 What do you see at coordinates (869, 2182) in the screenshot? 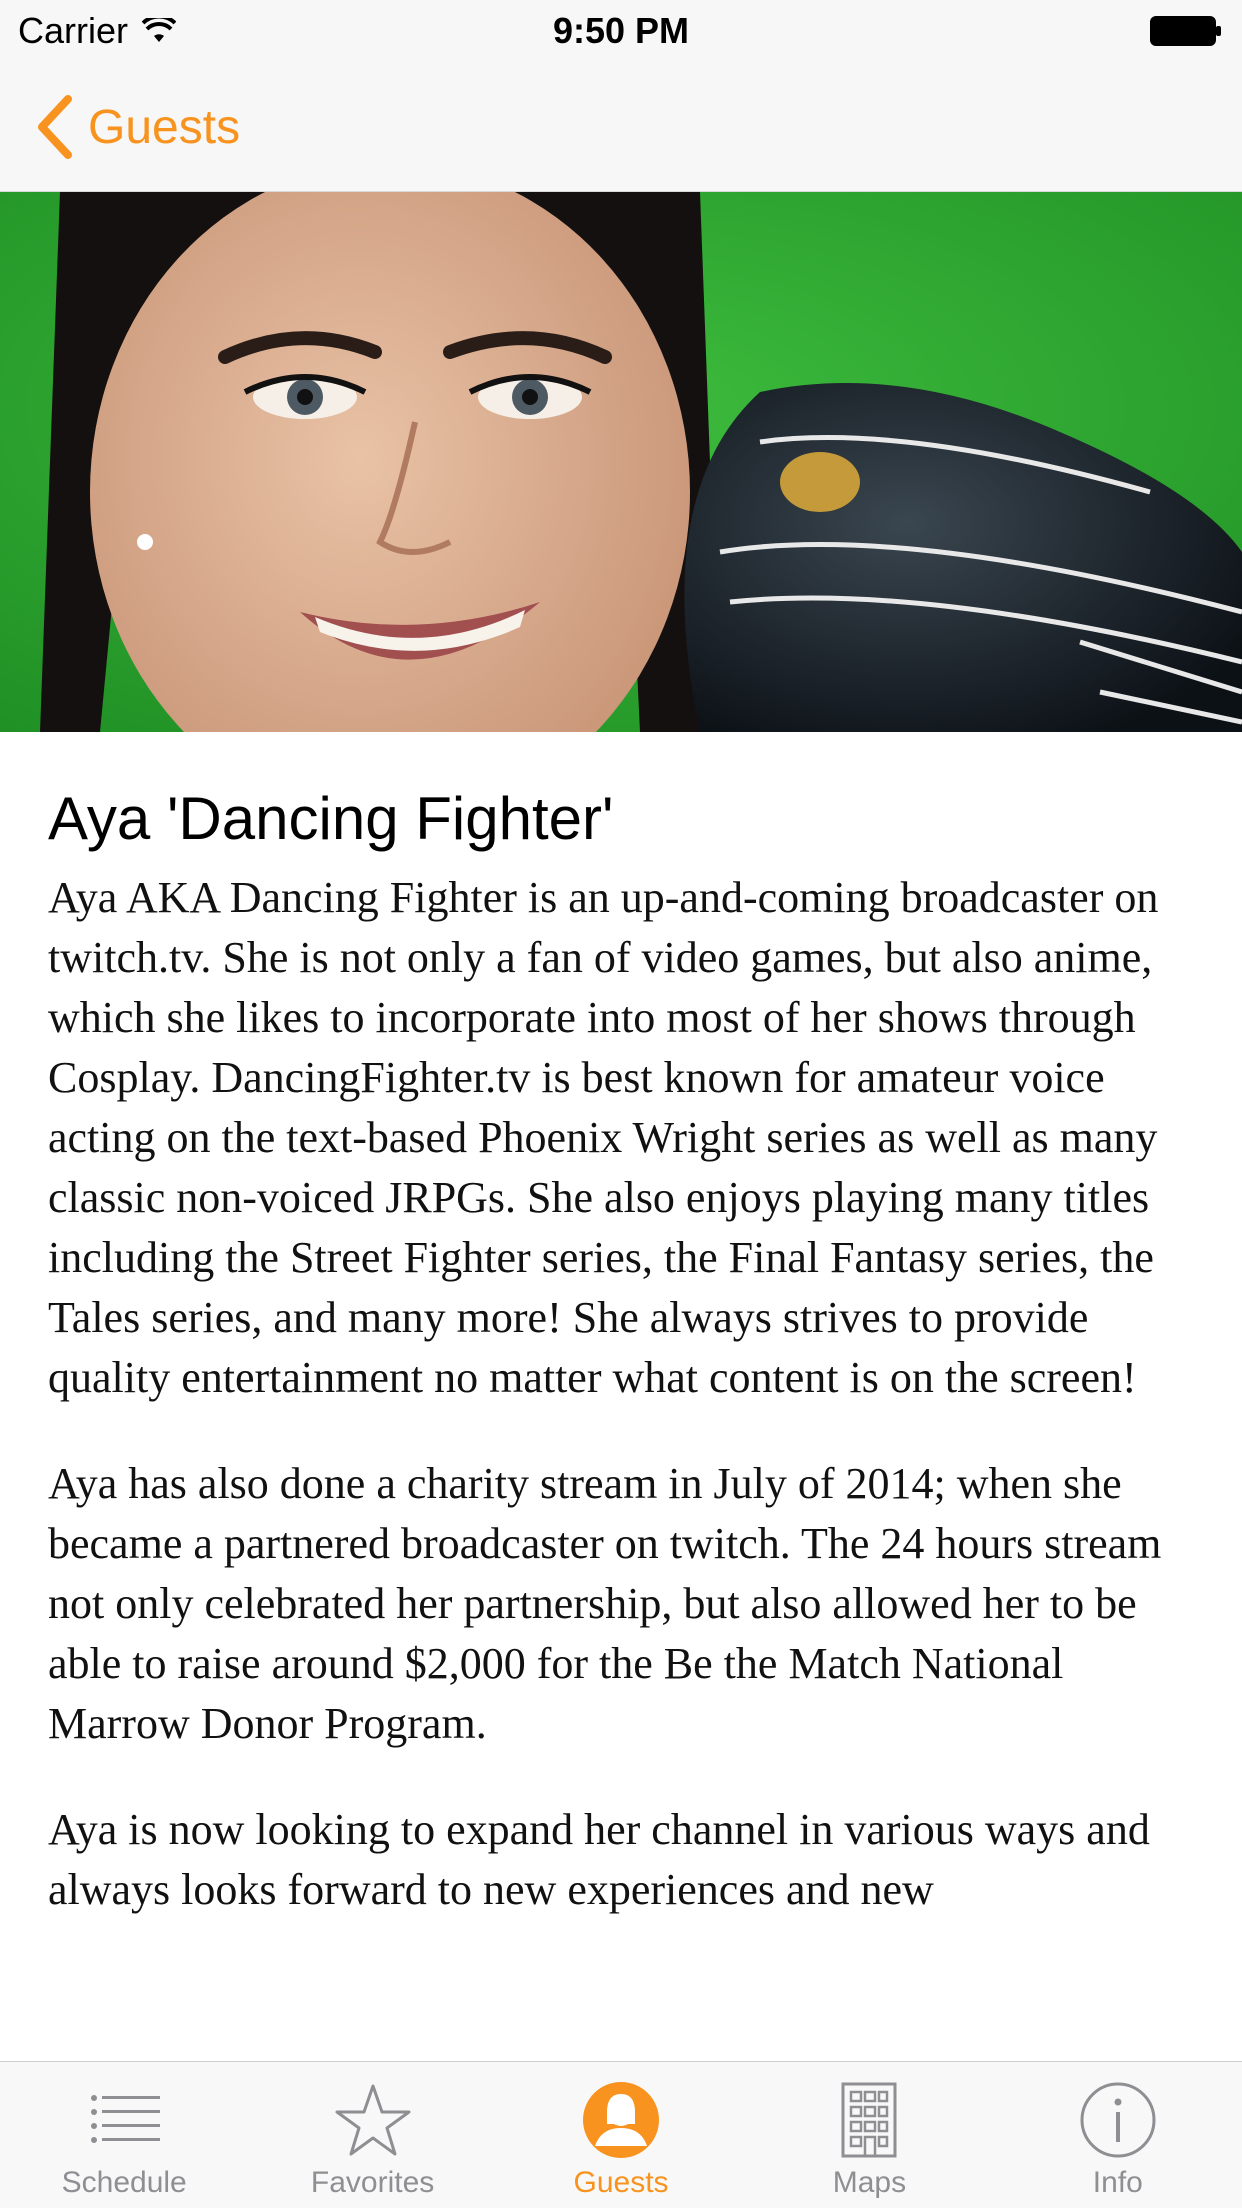
I see `tab-label: Maps` at bounding box center [869, 2182].